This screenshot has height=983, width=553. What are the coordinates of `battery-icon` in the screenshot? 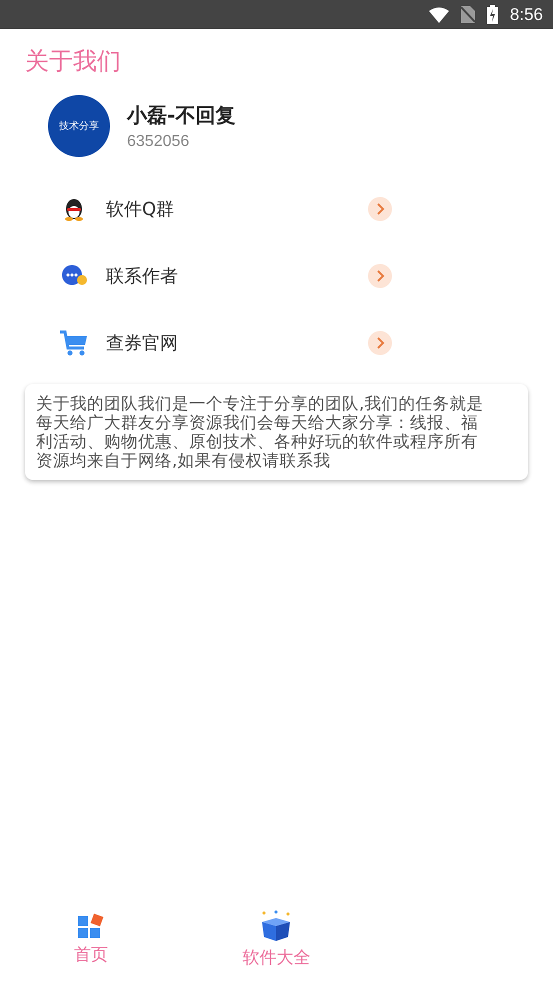 It's located at (492, 14).